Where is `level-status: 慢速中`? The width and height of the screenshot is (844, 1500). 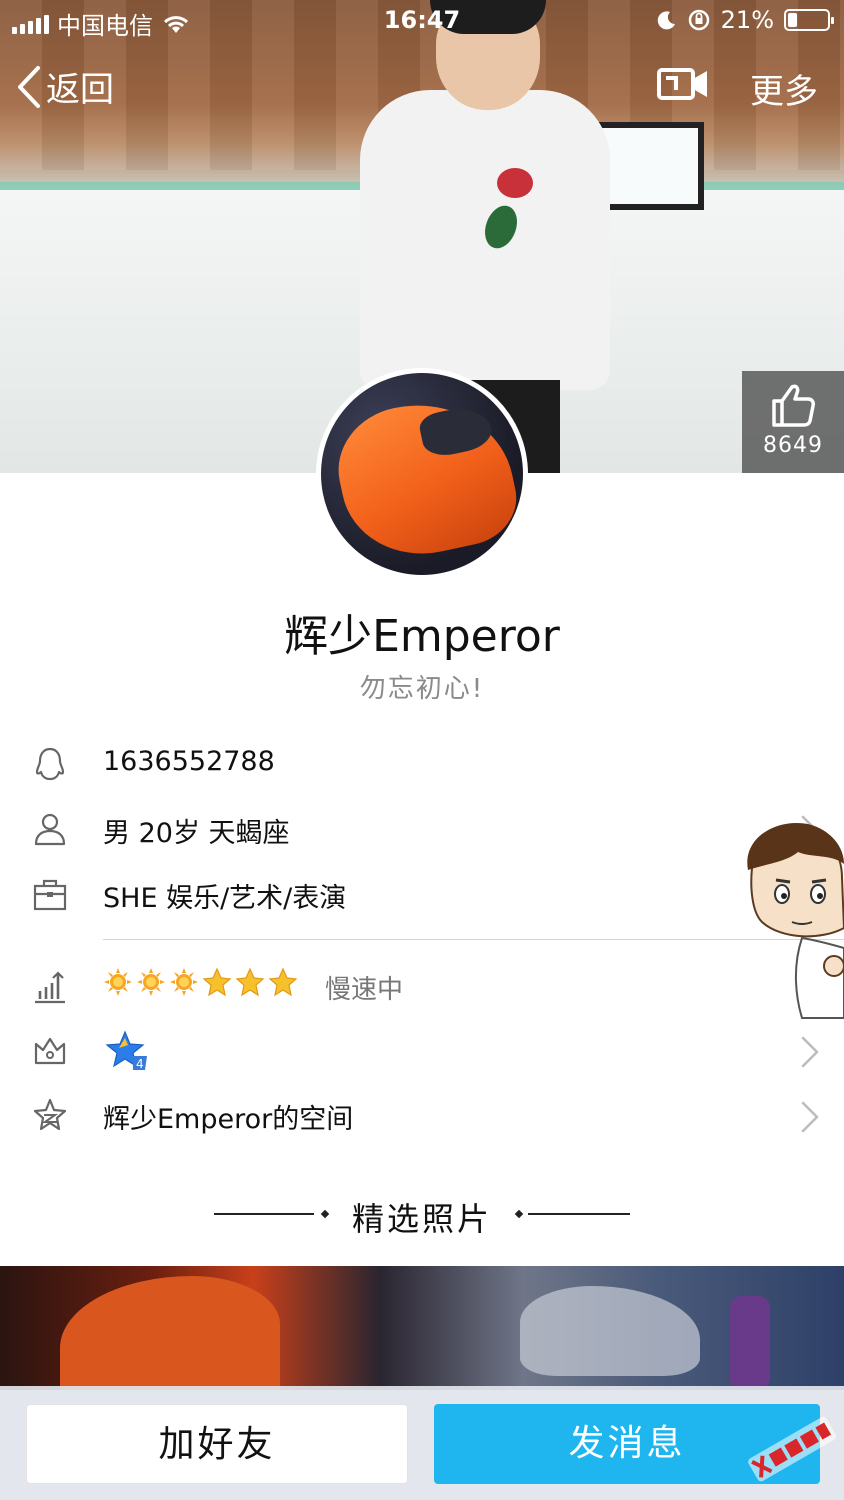
level-status: 慢速中 is located at coordinates (364, 990).